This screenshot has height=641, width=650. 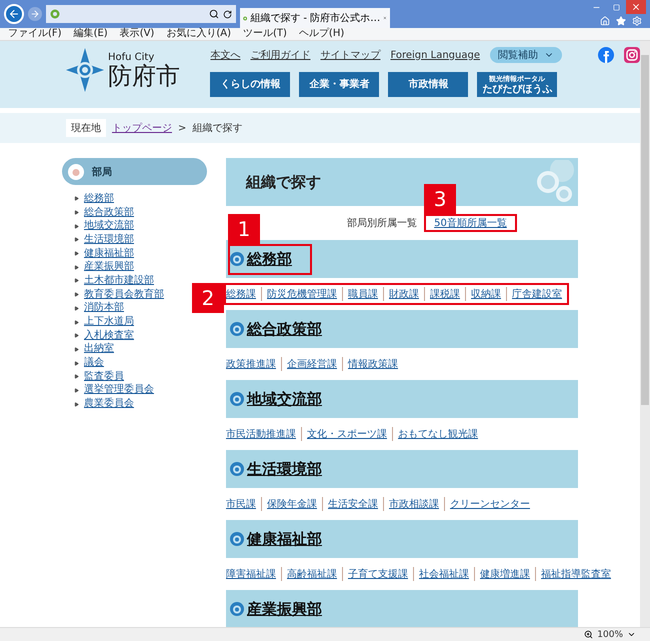 What do you see at coordinates (284, 539) in the screenshot?
I see `department-link: 健康福祉部` at bounding box center [284, 539].